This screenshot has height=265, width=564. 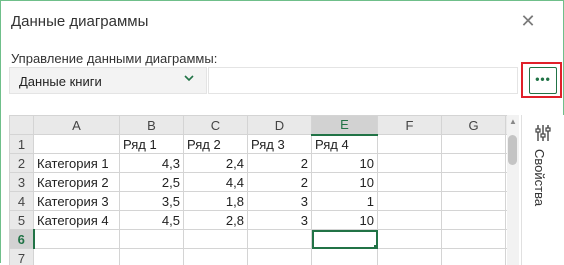 I want to click on column-header: D, so click(x=280, y=125).